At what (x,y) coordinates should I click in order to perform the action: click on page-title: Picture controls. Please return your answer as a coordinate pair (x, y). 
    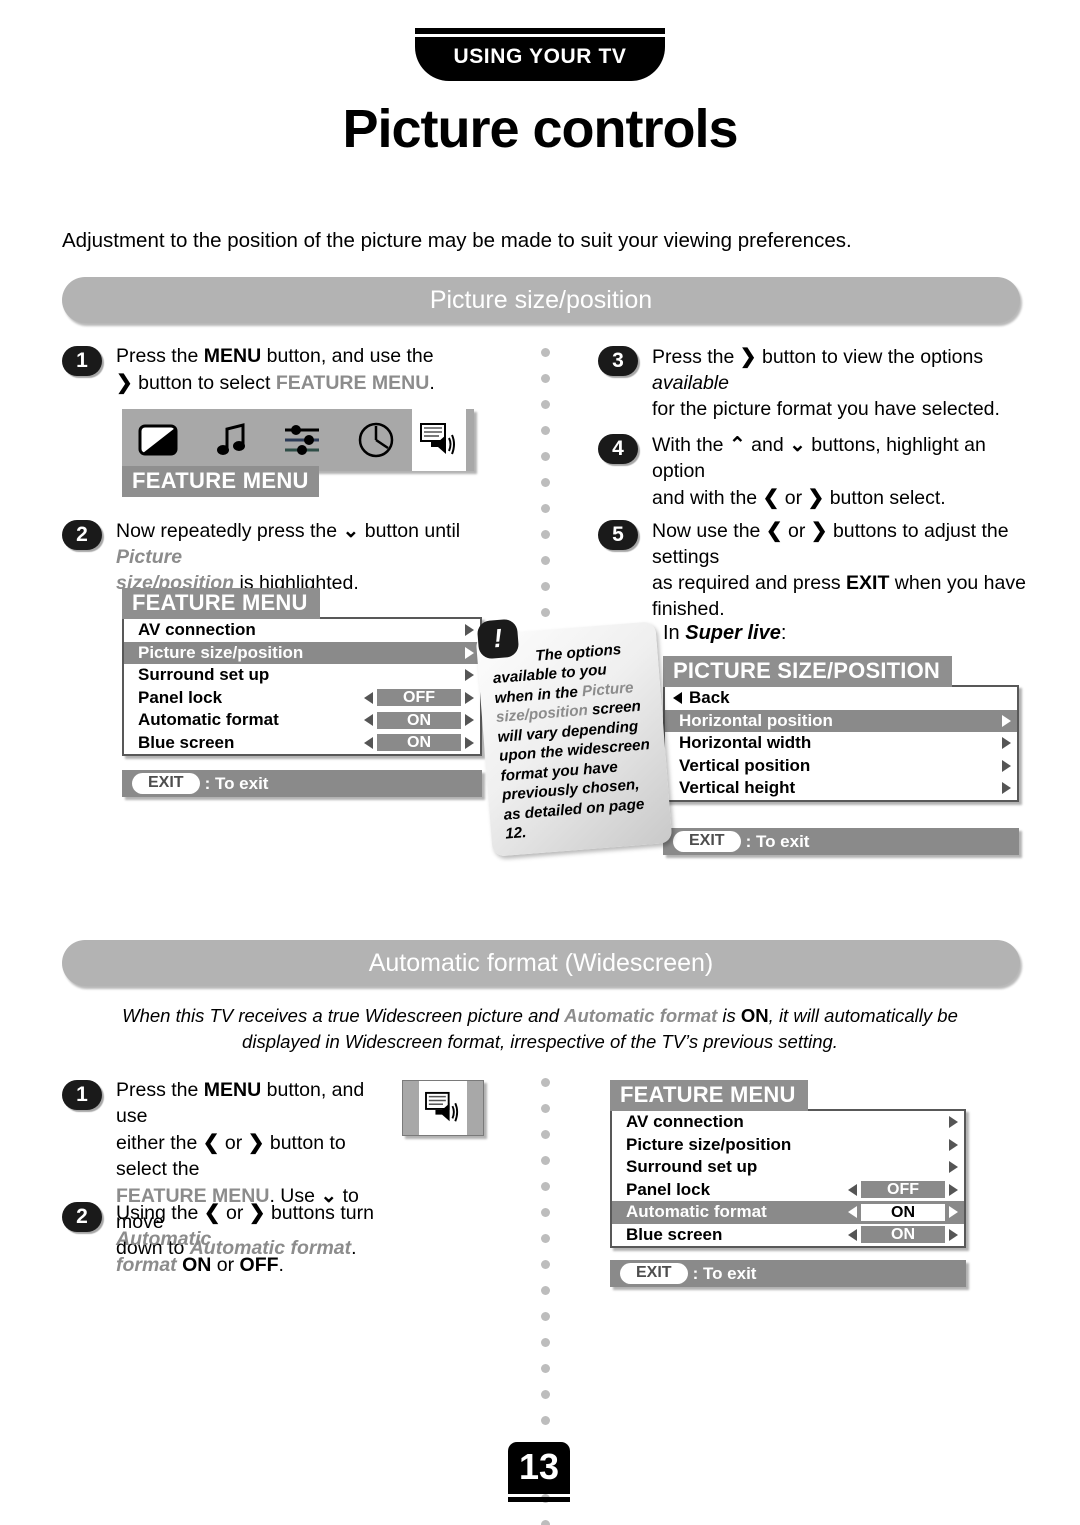
    Looking at the image, I should click on (540, 129).